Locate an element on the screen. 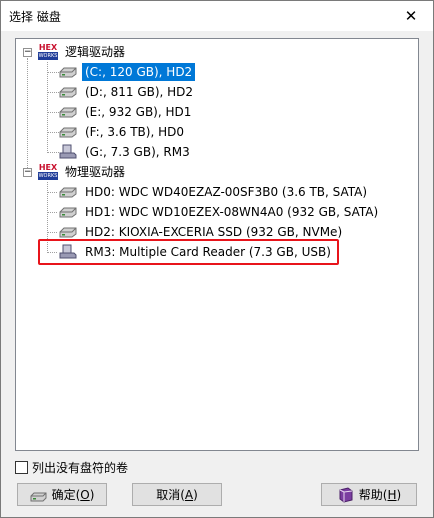 The image size is (434, 518). physical-expander: − is located at coordinates (27, 172).